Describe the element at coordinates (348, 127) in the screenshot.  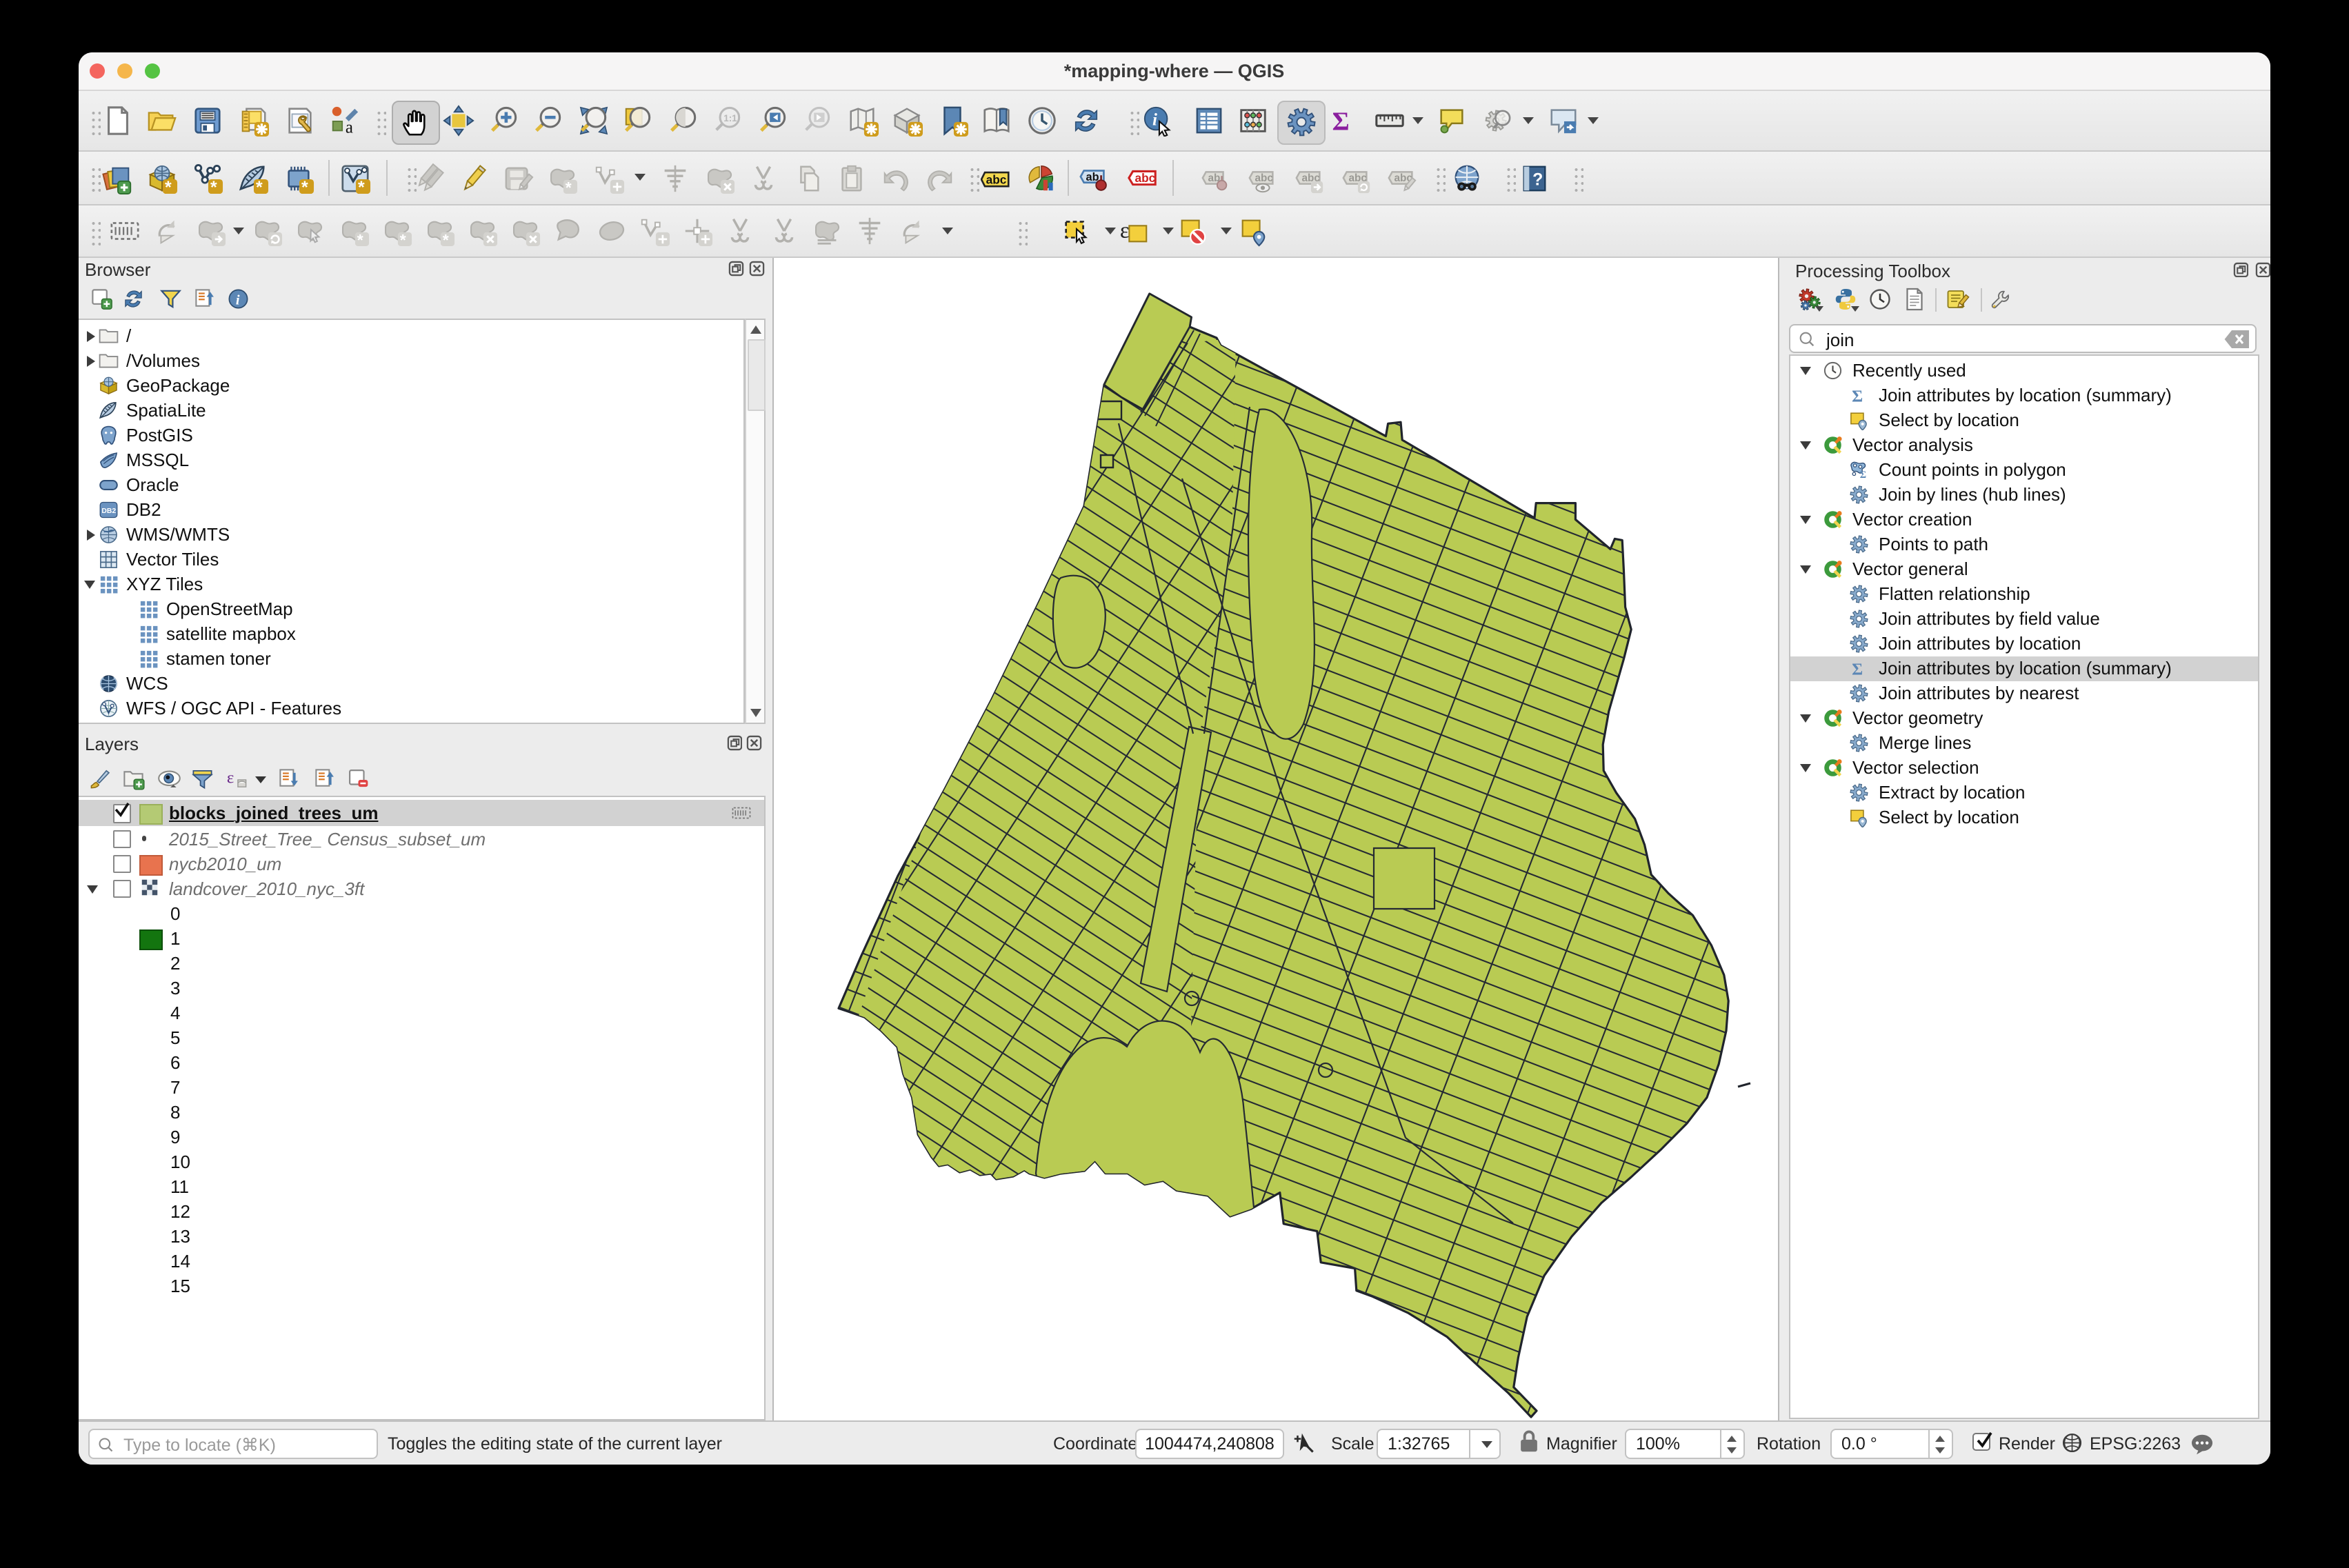
I see `svg-text: a` at that location.